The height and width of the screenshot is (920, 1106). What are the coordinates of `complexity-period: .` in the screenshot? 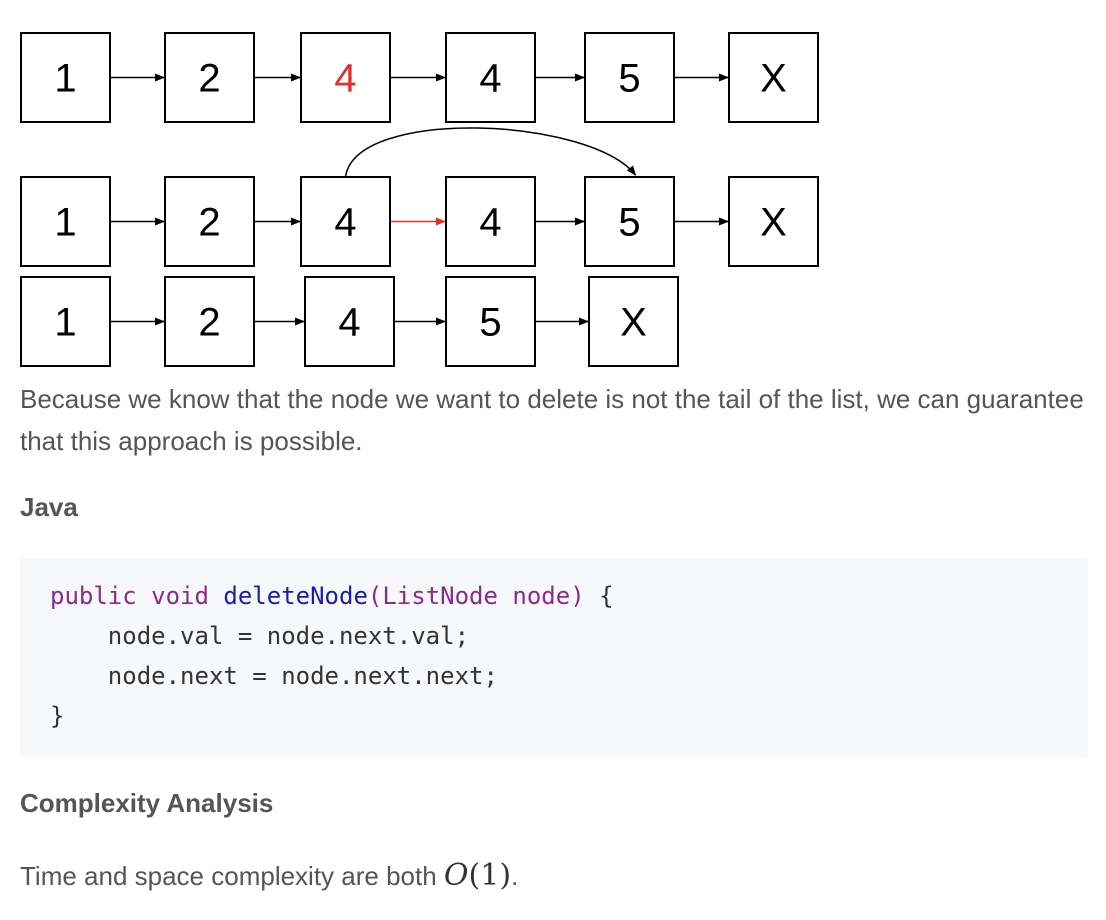 It's located at (515, 876).